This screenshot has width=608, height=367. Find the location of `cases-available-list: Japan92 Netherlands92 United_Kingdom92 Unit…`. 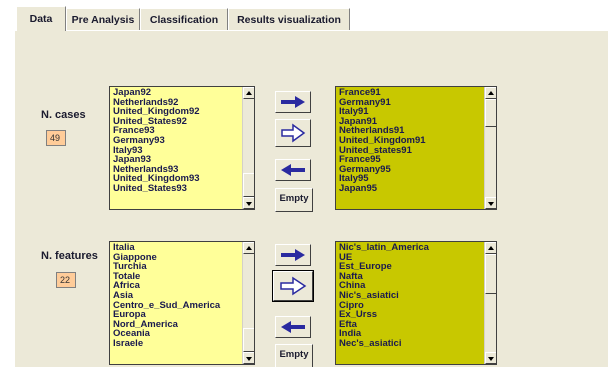

cases-available-list: Japan92 Netherlands92 United_Kingdom92 Unit… is located at coordinates (182, 148).